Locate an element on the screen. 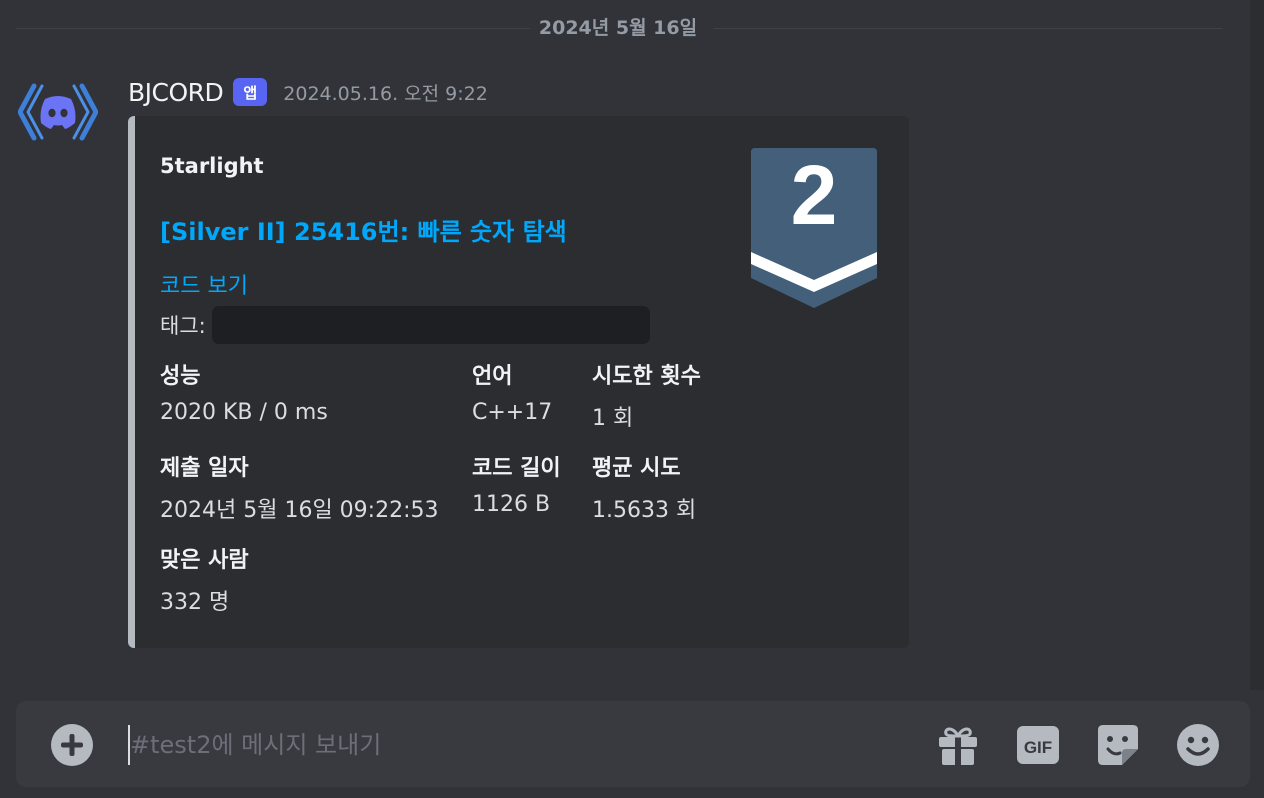 This screenshot has height=798, width=1264. field-name: 평균 시도 is located at coordinates (636, 468).